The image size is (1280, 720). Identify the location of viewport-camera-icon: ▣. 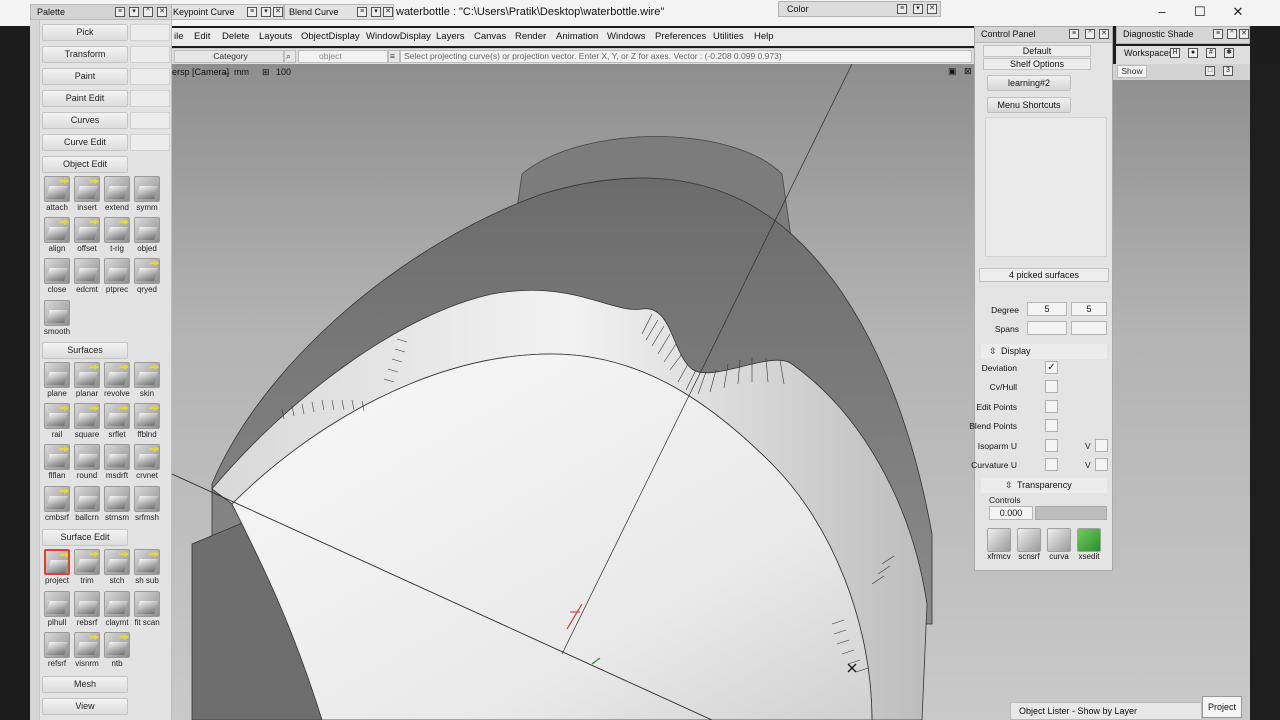
(952, 71).